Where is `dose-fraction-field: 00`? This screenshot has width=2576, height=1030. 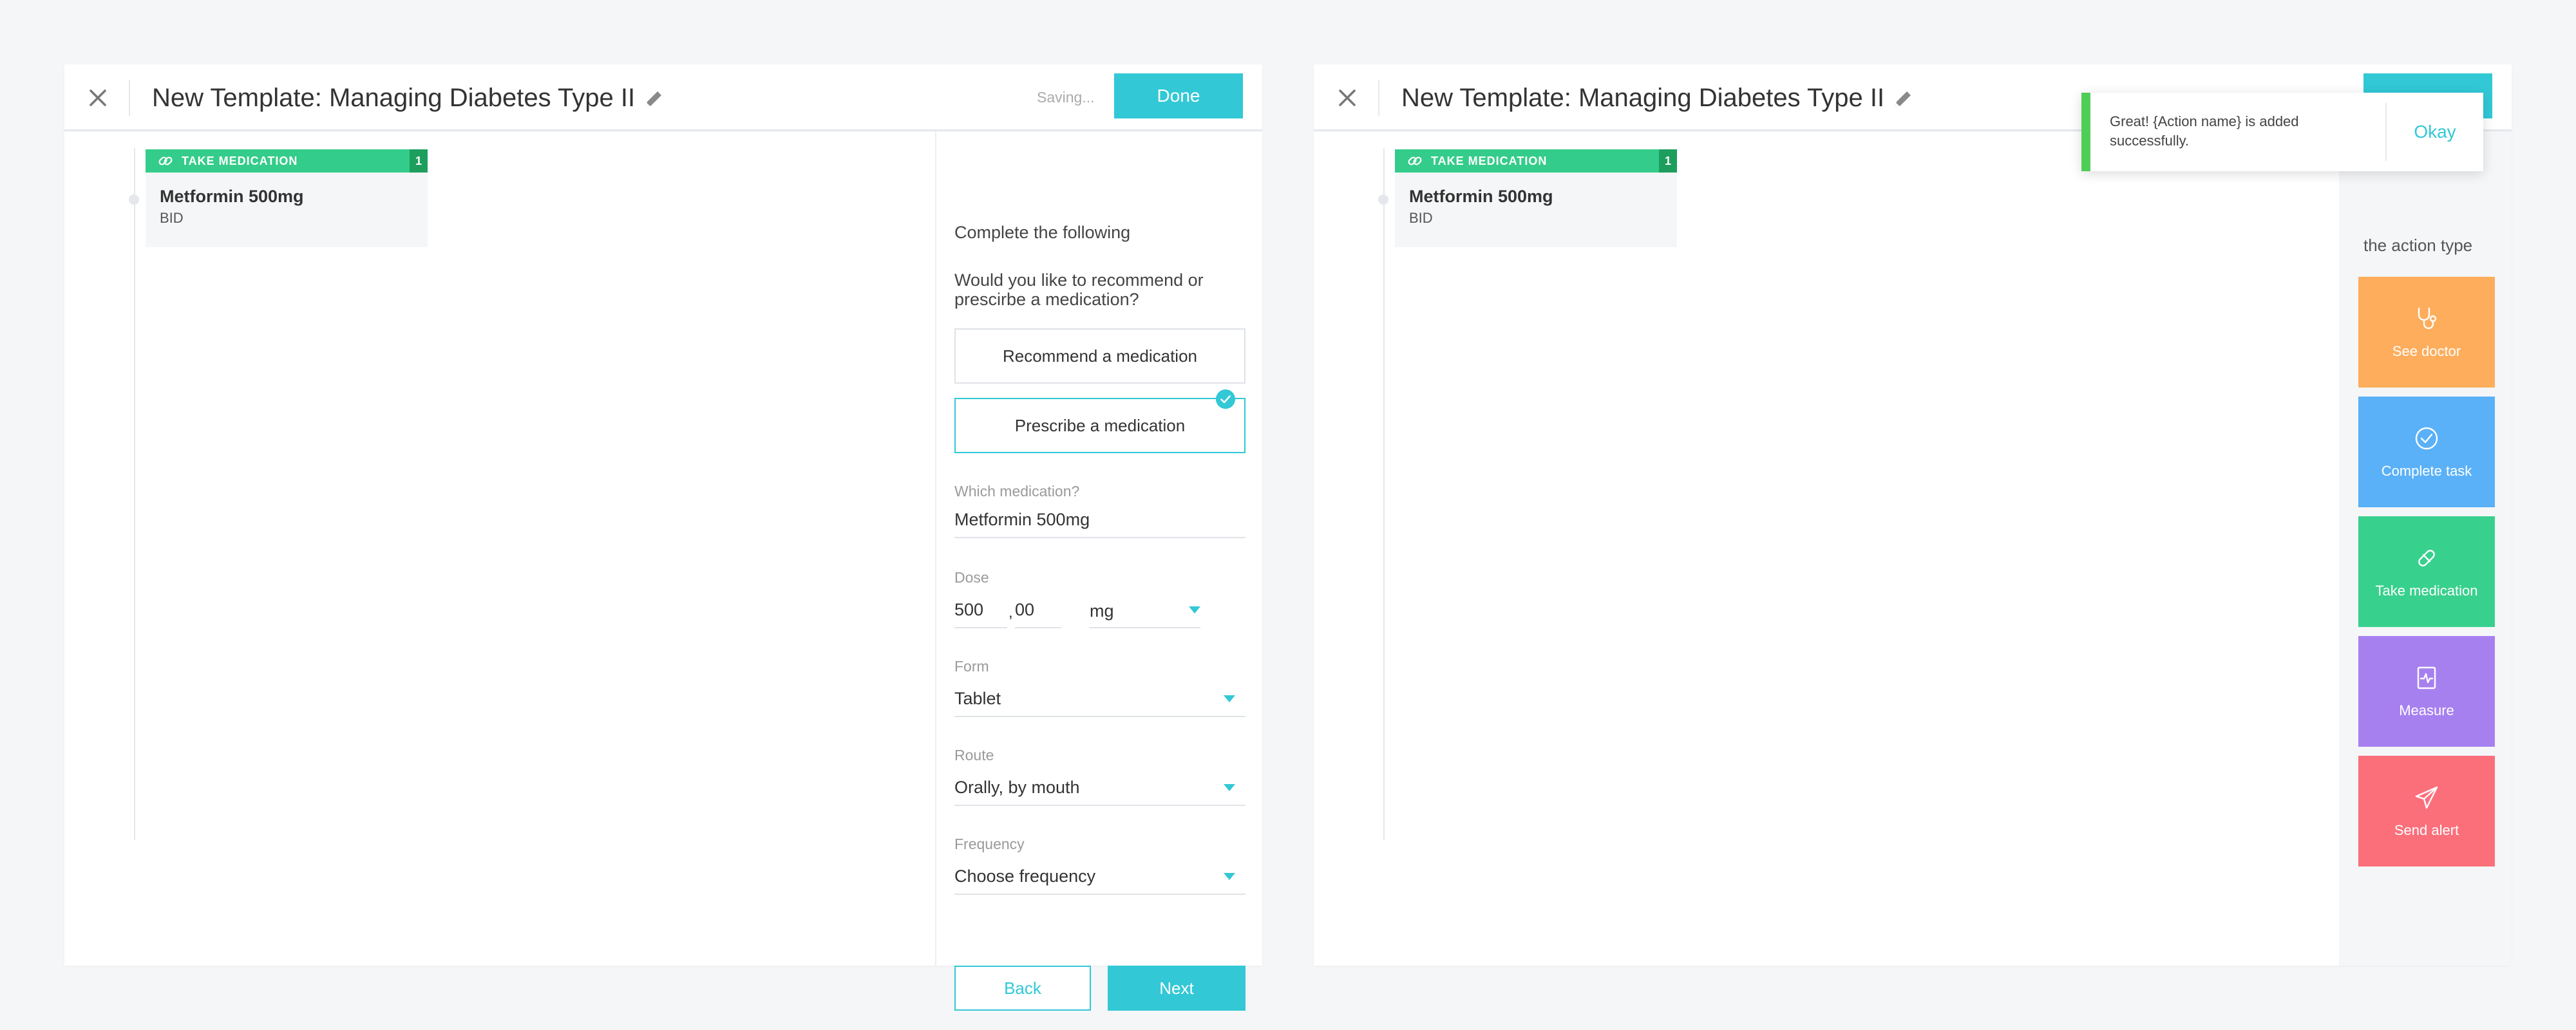 dose-fraction-field: 00 is located at coordinates (1025, 610).